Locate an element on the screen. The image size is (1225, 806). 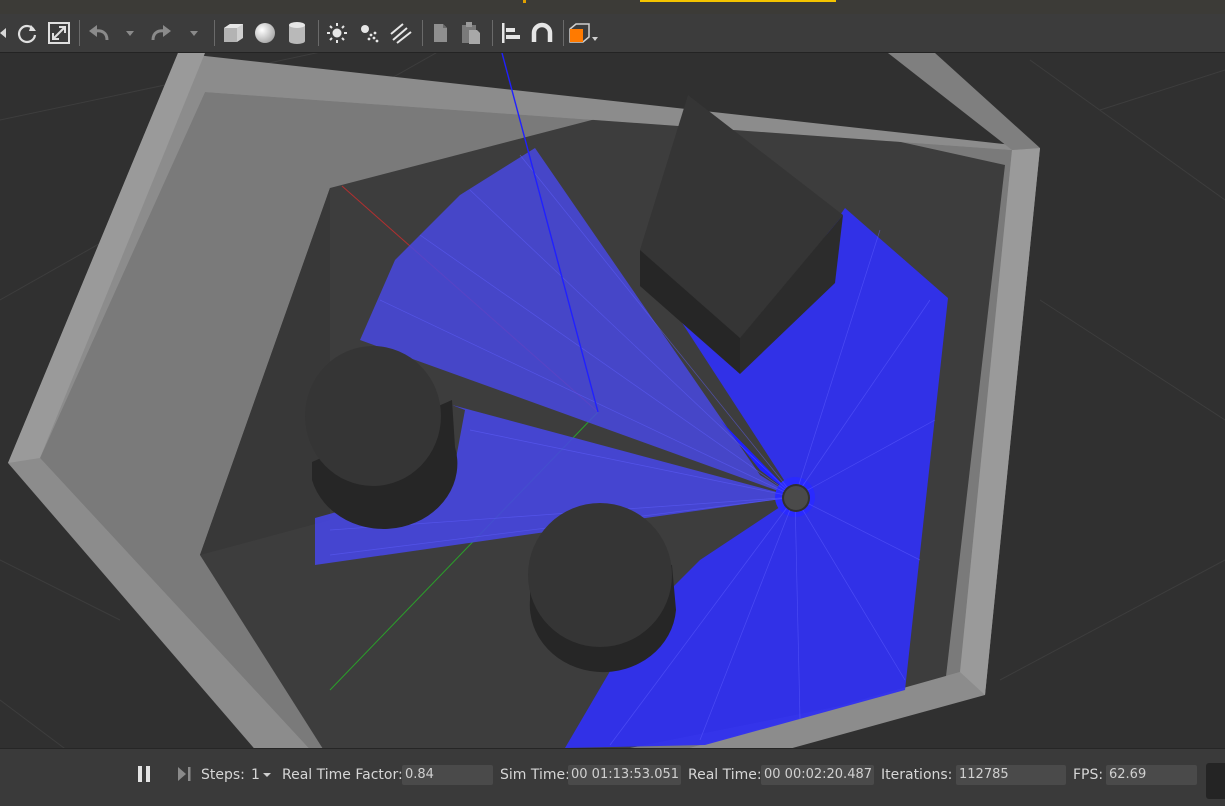
robot-top is located at coordinates (796, 498).